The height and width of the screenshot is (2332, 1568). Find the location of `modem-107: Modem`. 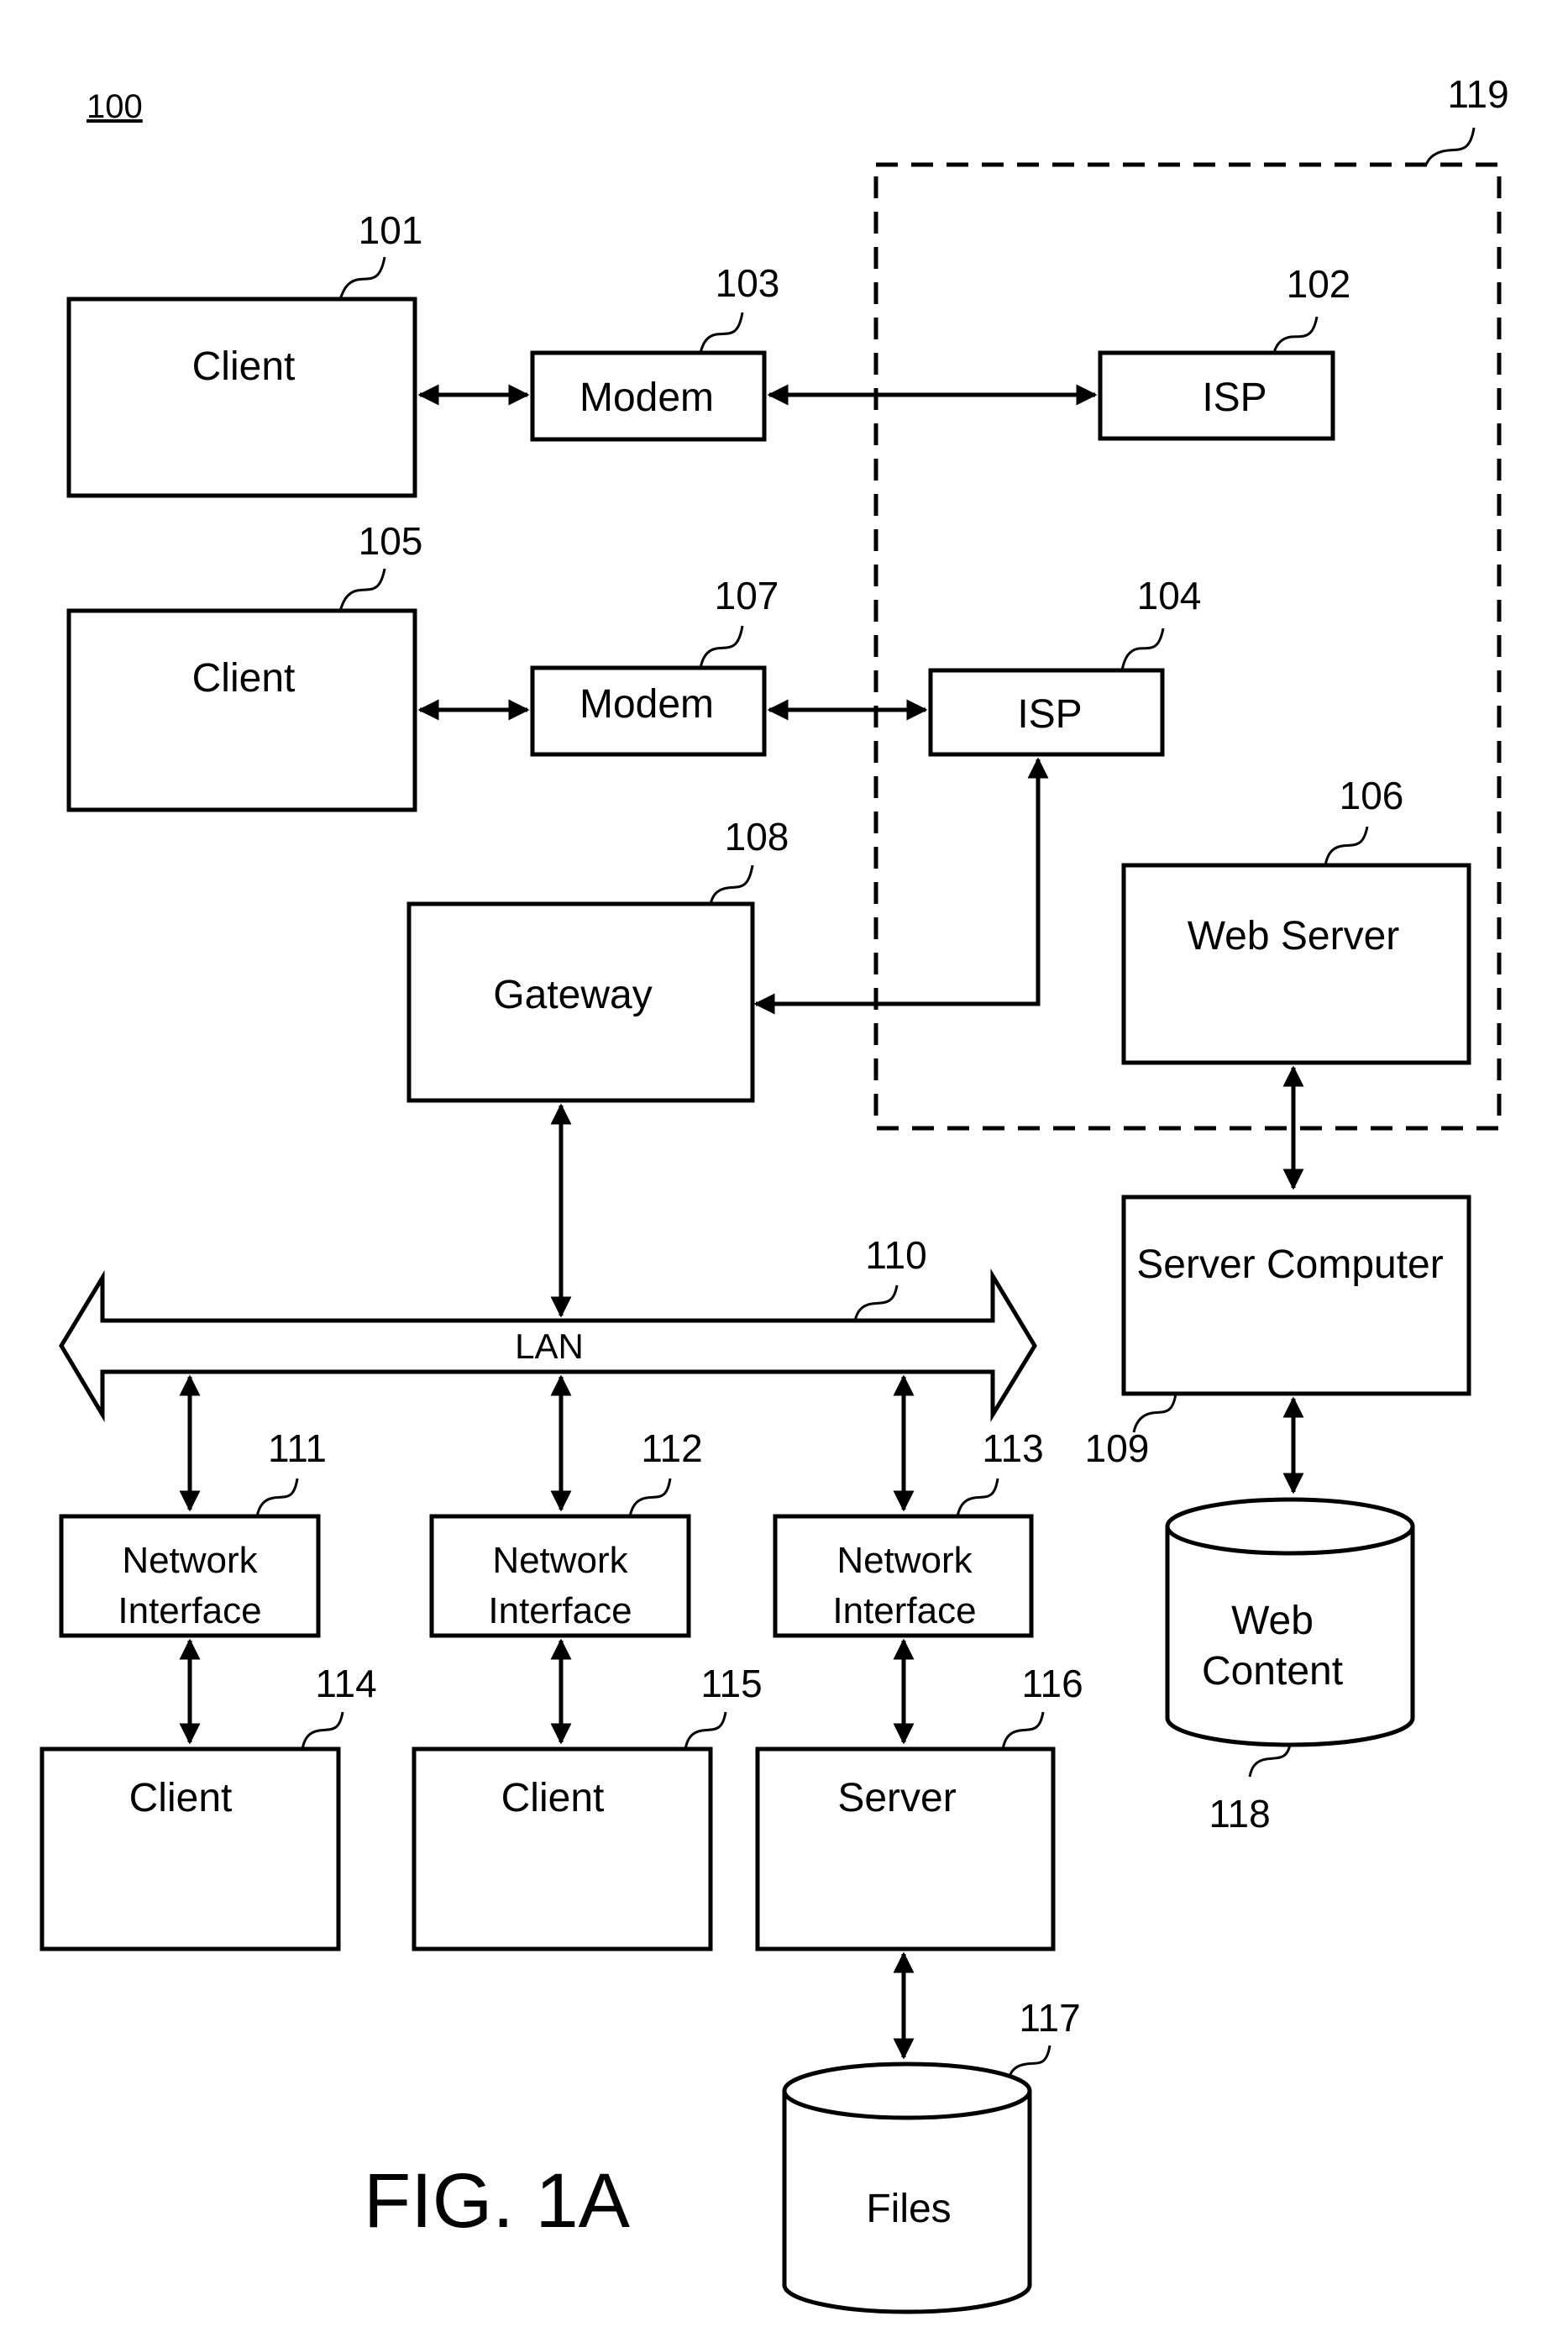

modem-107: Modem is located at coordinates (648, 711).